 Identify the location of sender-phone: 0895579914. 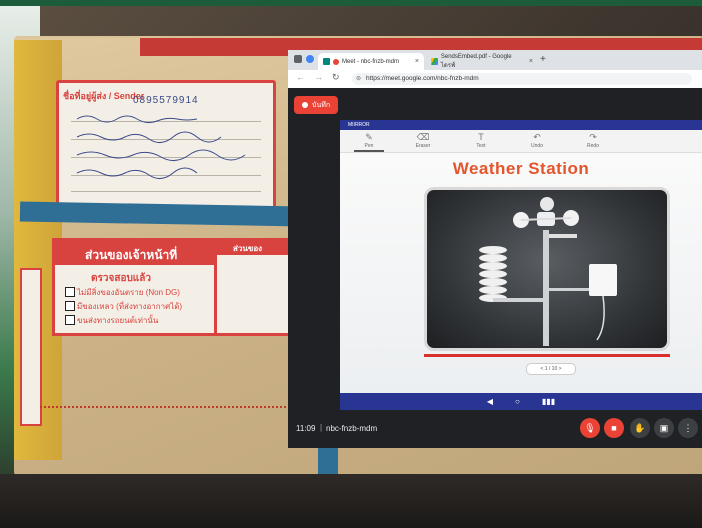
(166, 100).